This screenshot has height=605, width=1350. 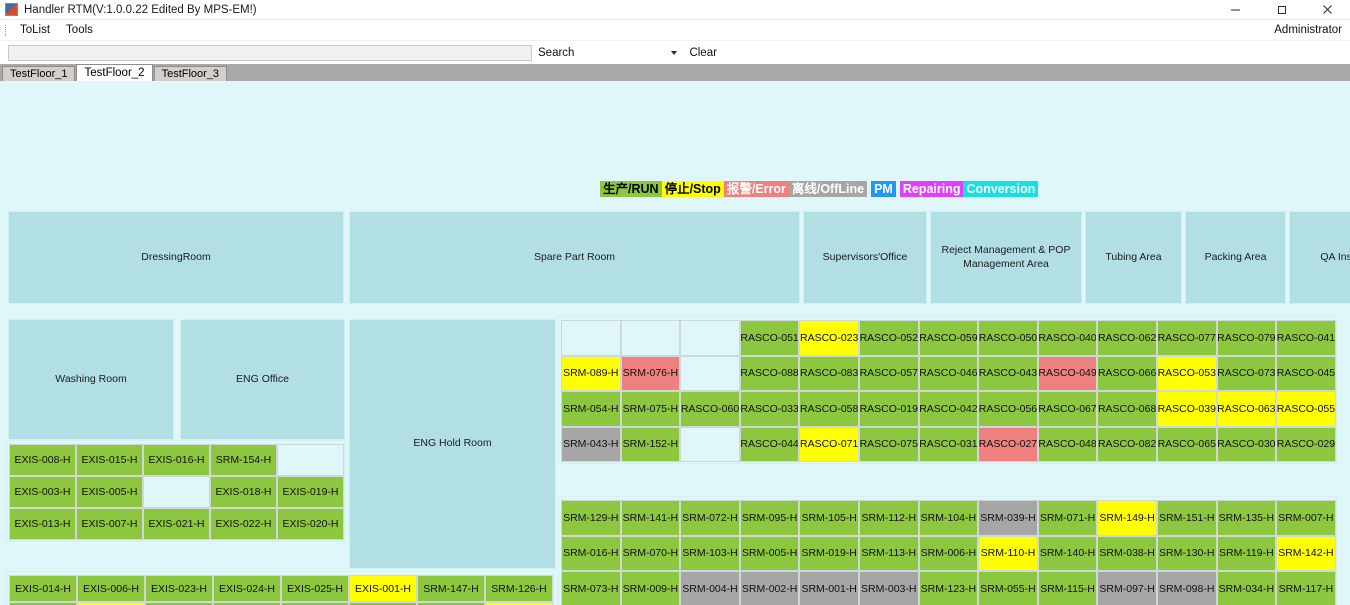 What do you see at coordinates (574, 257) in the screenshot?
I see `room-spare-part-room: Spare Part Room` at bounding box center [574, 257].